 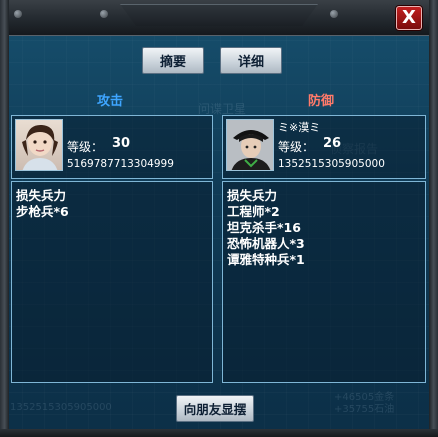 What do you see at coordinates (253, 211) in the screenshot?
I see `list-item: 工程师*2` at bounding box center [253, 211].